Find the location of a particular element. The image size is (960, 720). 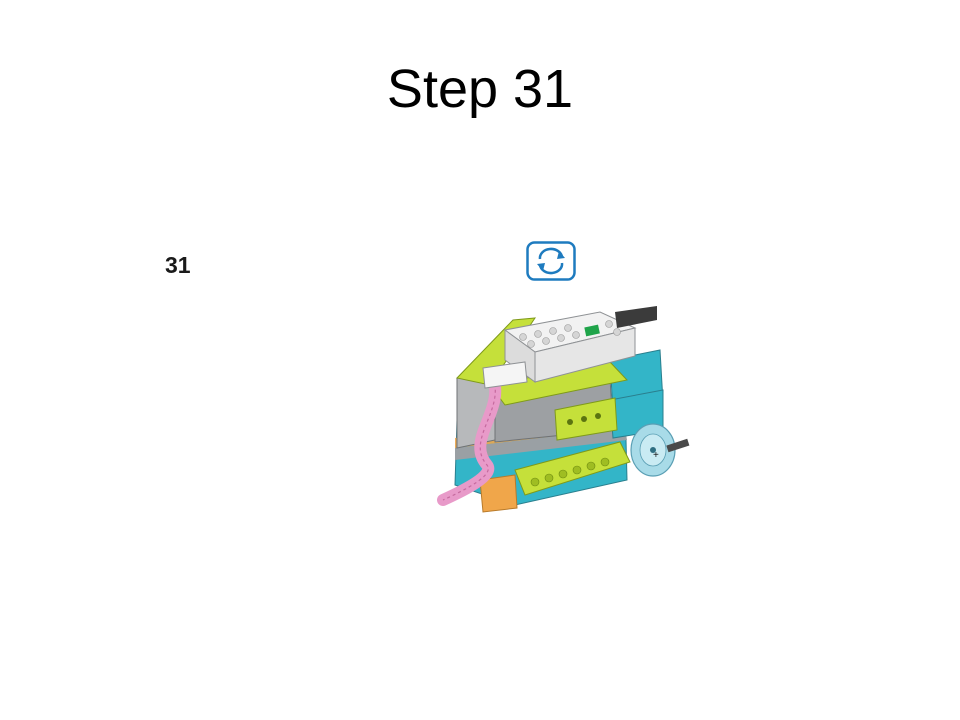

slide-title: Step 31 is located at coordinates (480, 89).